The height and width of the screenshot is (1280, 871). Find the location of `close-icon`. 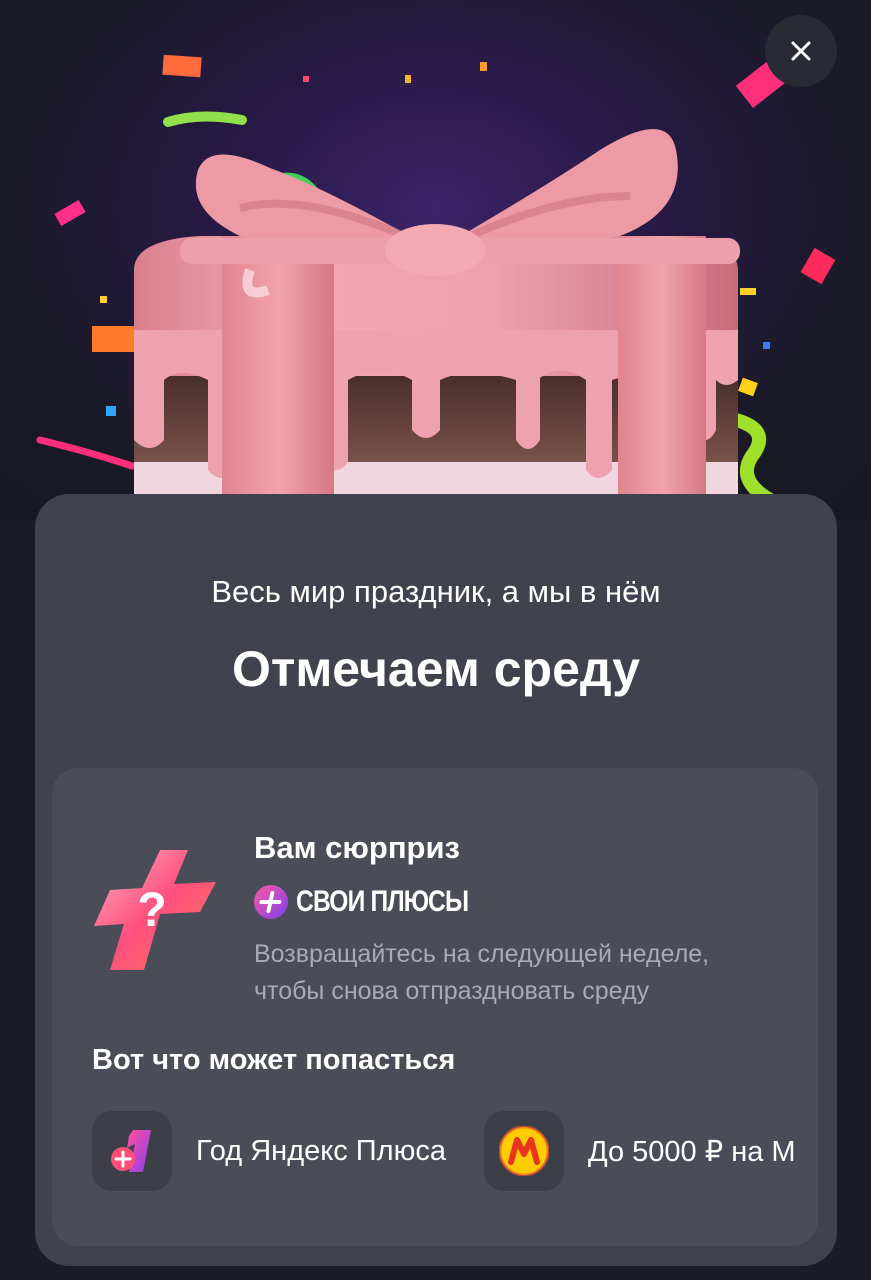

close-icon is located at coordinates (801, 51).